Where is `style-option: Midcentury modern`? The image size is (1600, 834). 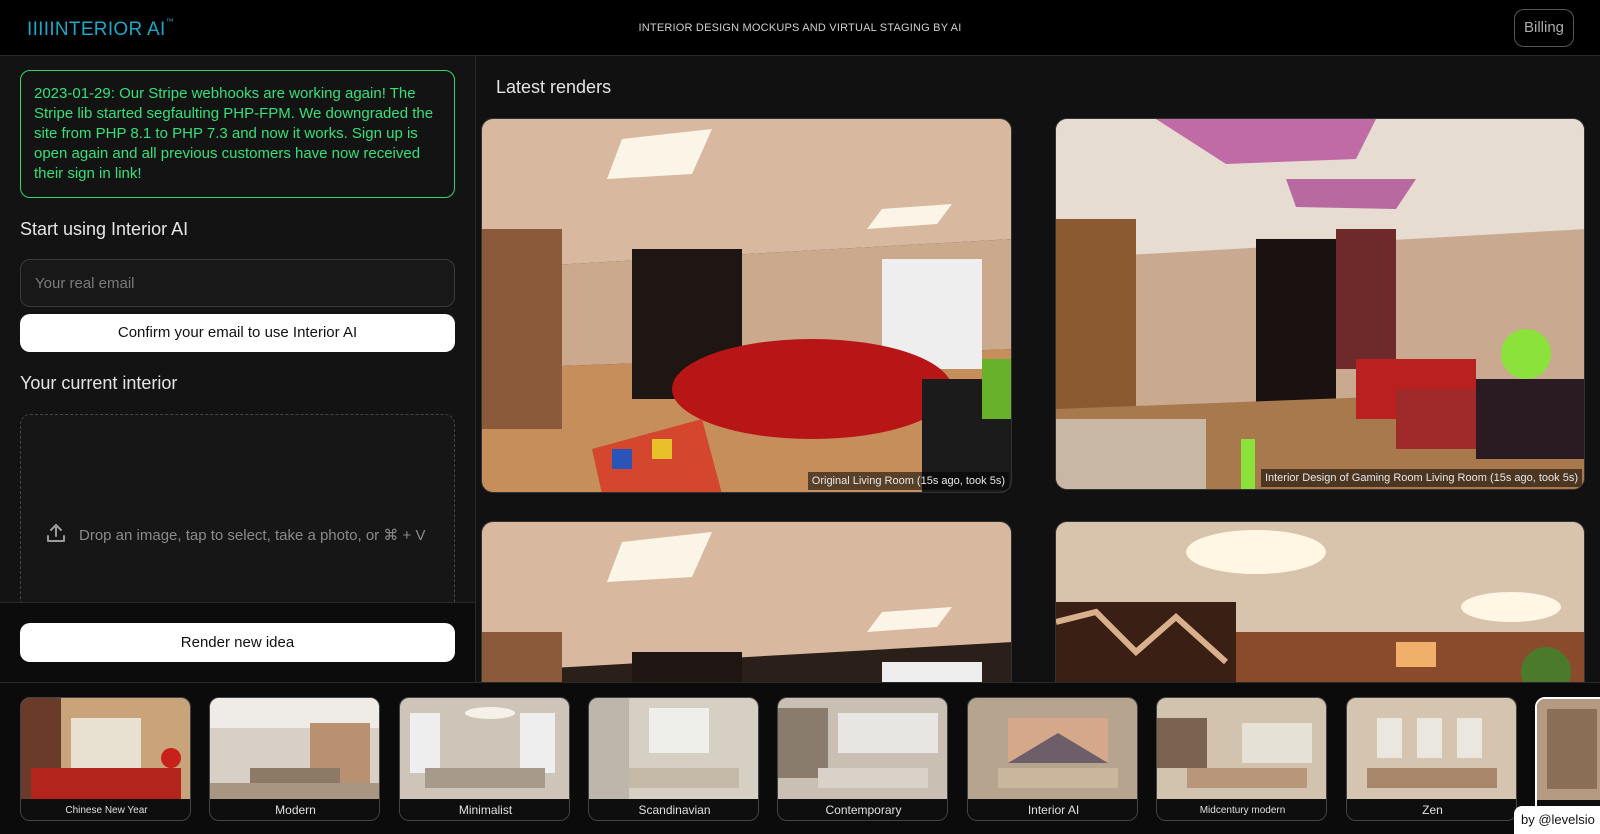 style-option: Midcentury modern is located at coordinates (1241, 759).